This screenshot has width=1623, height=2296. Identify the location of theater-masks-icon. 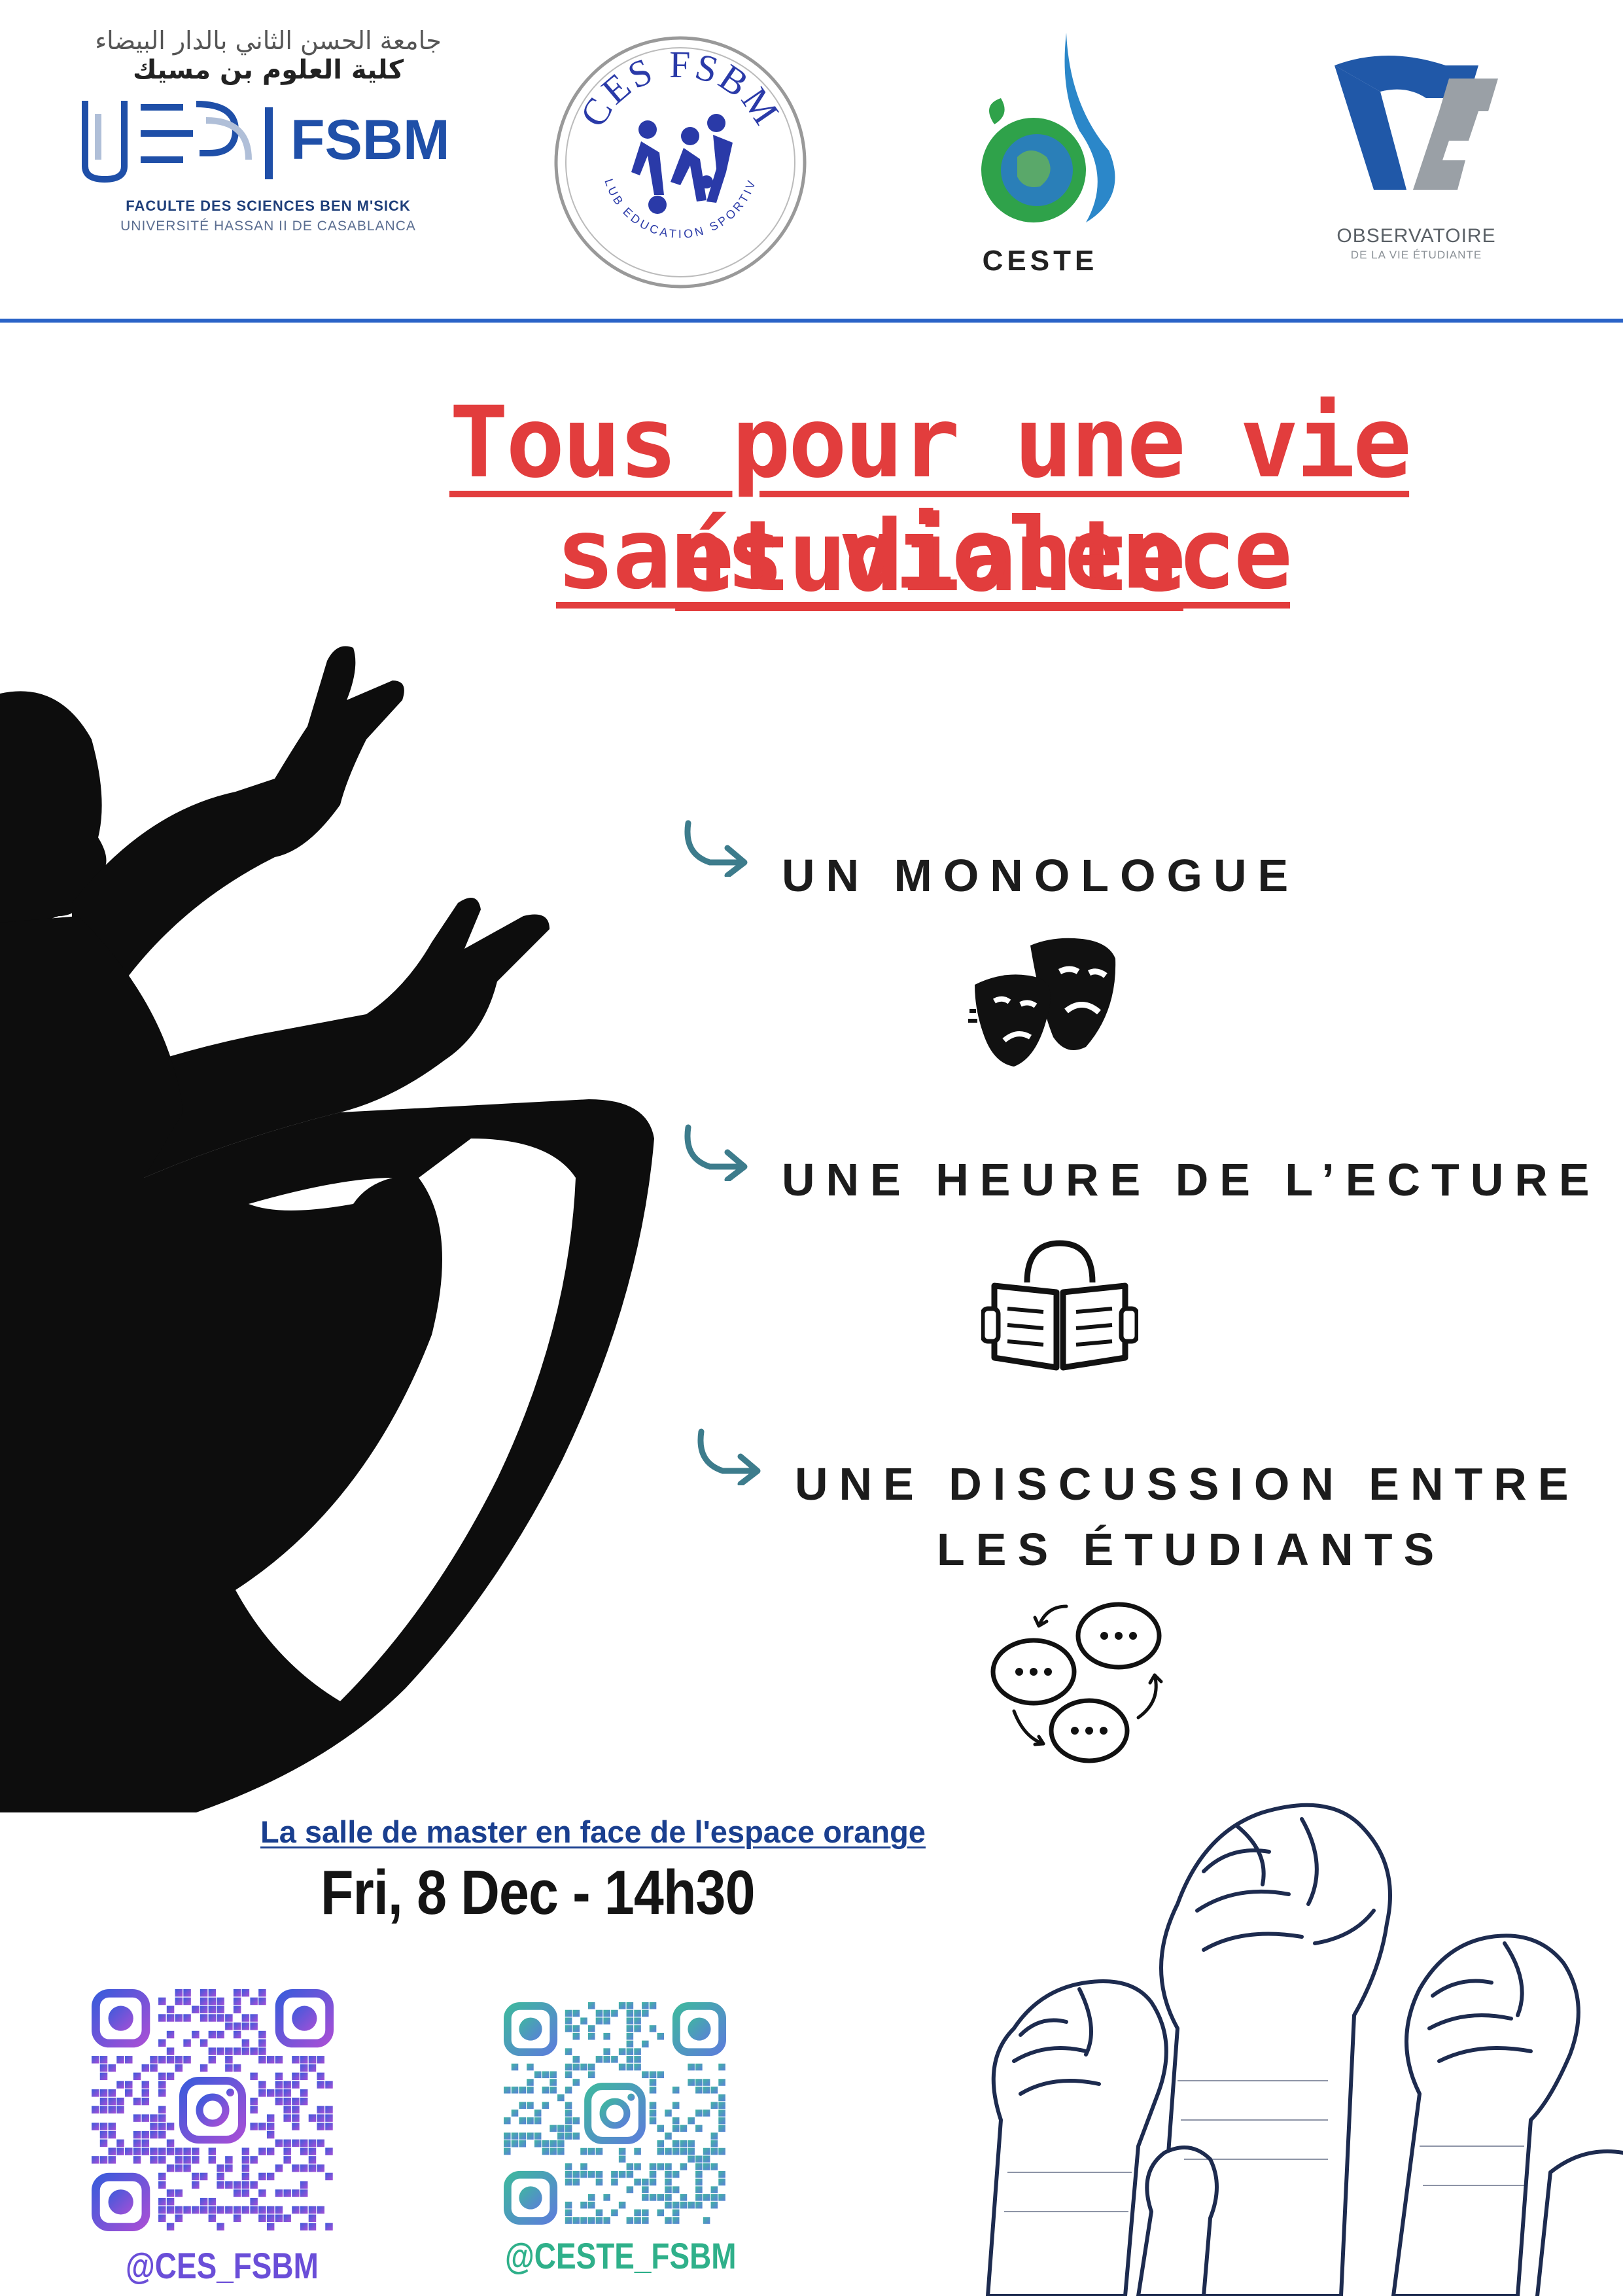
(1042, 1002).